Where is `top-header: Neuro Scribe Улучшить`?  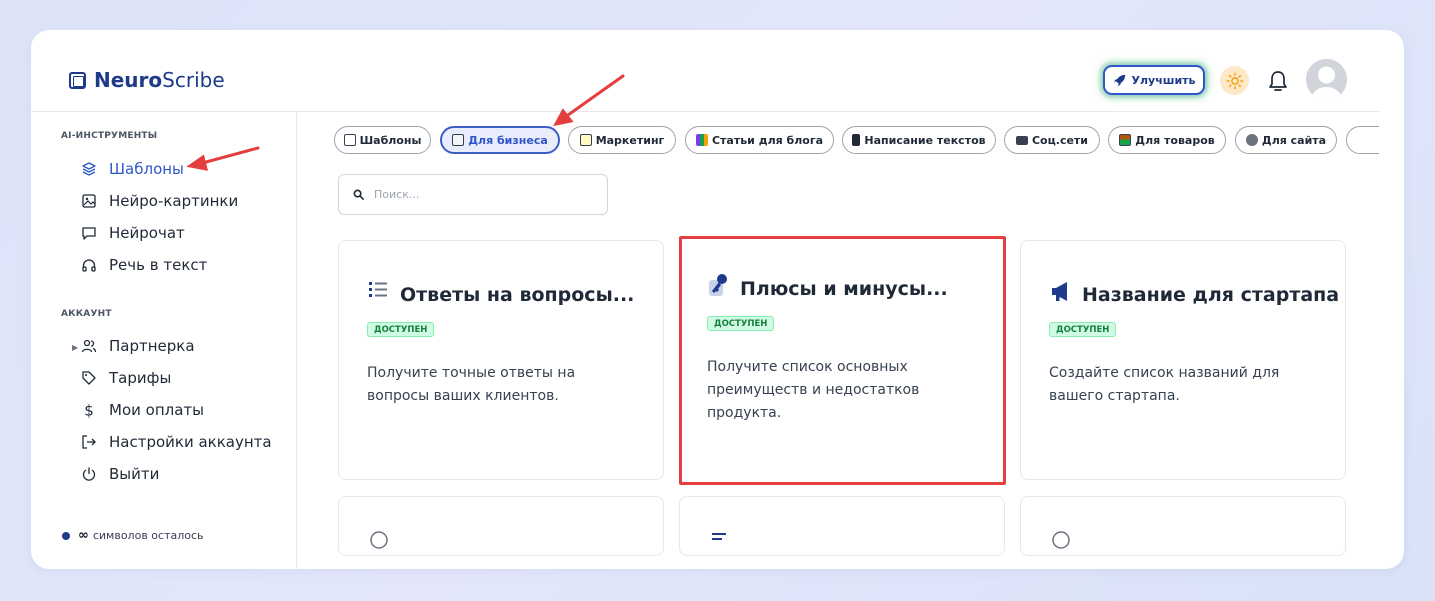 top-header: Neuro Scribe Улучшить is located at coordinates (705, 71).